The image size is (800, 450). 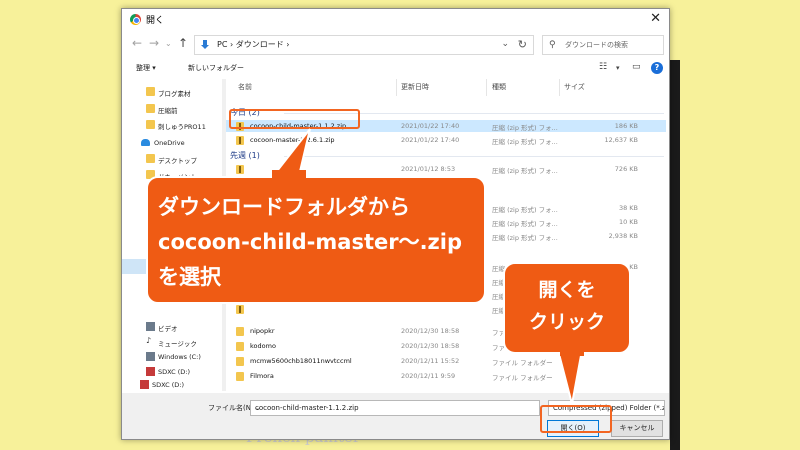 What do you see at coordinates (289, 176) in the screenshot?
I see `callout-tail-1-cover` at bounding box center [289, 176].